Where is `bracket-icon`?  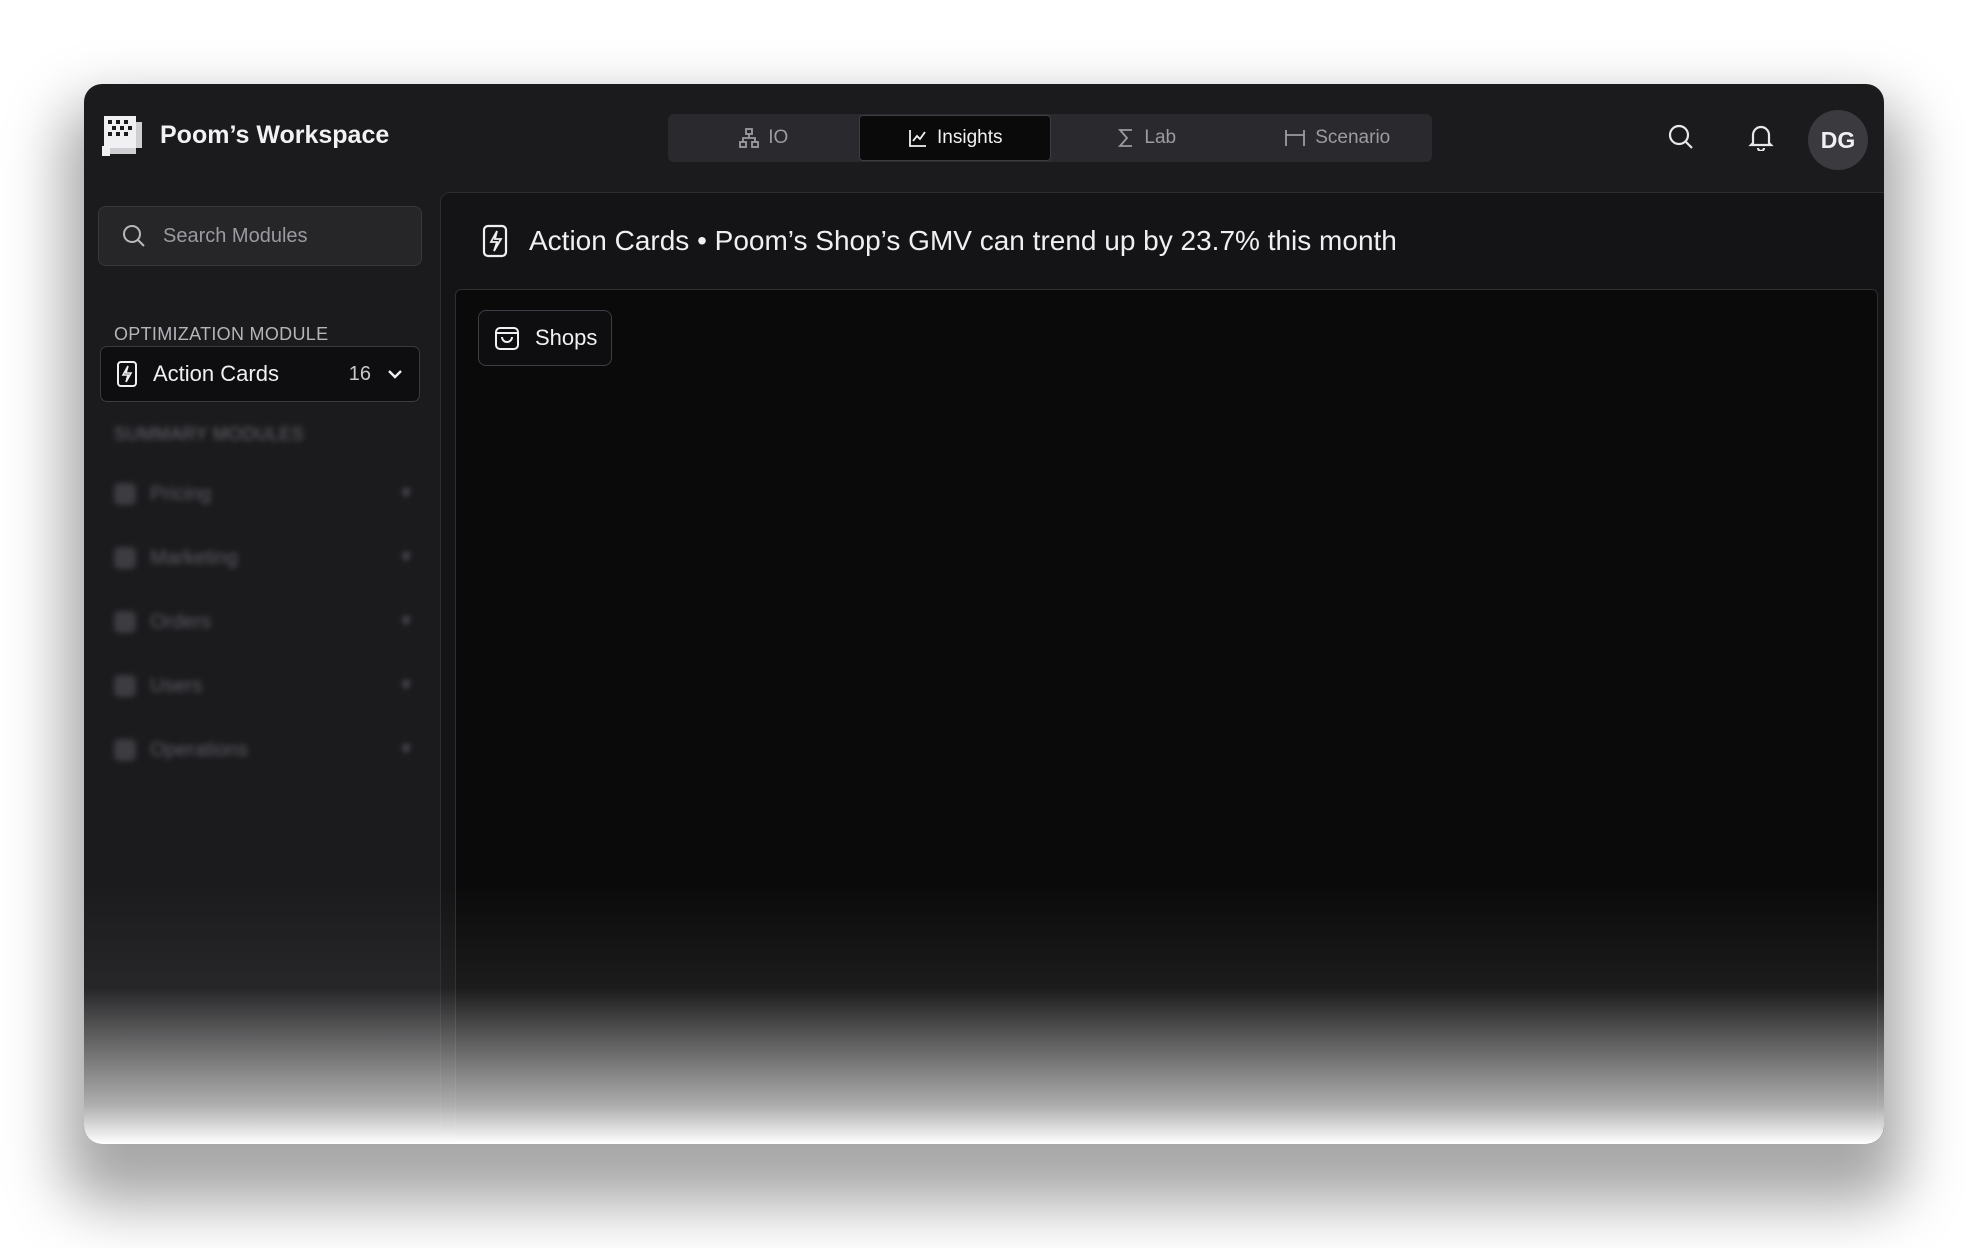
bracket-icon is located at coordinates (1295, 138).